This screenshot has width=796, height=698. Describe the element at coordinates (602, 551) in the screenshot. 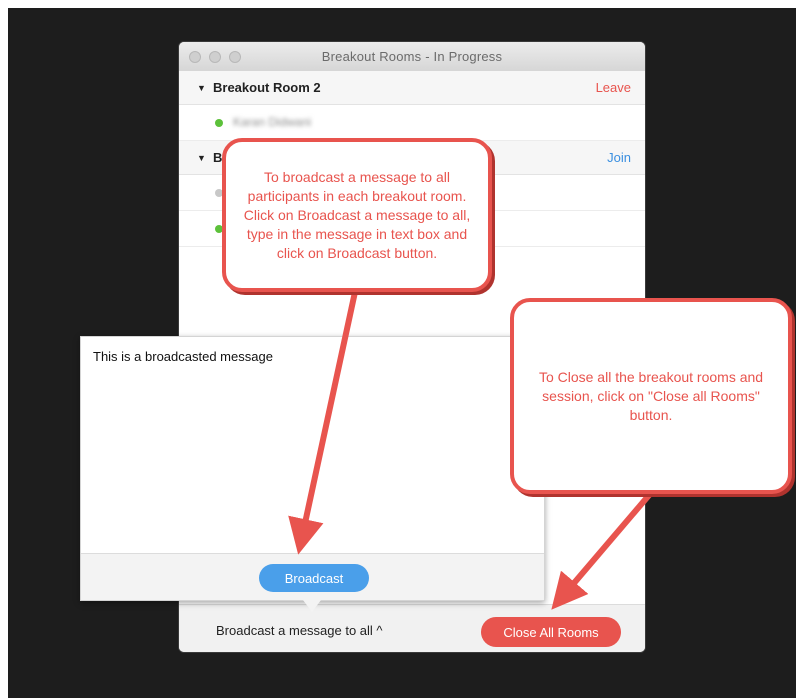

I see `arrow-to-close-button` at that location.